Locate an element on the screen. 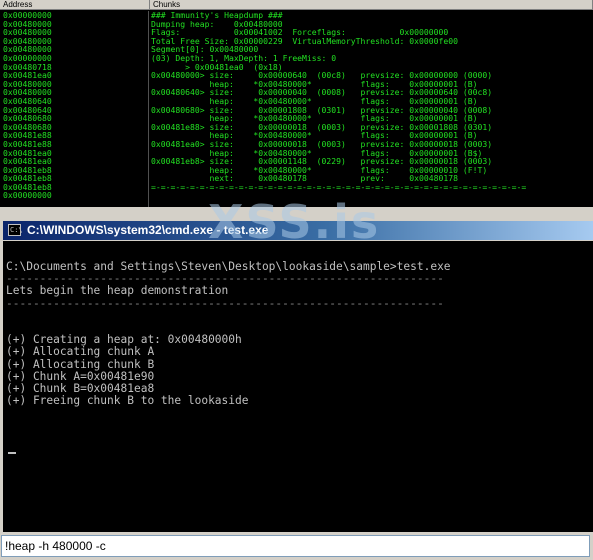  chunks-column-header: Chunks is located at coordinates (371, 5).